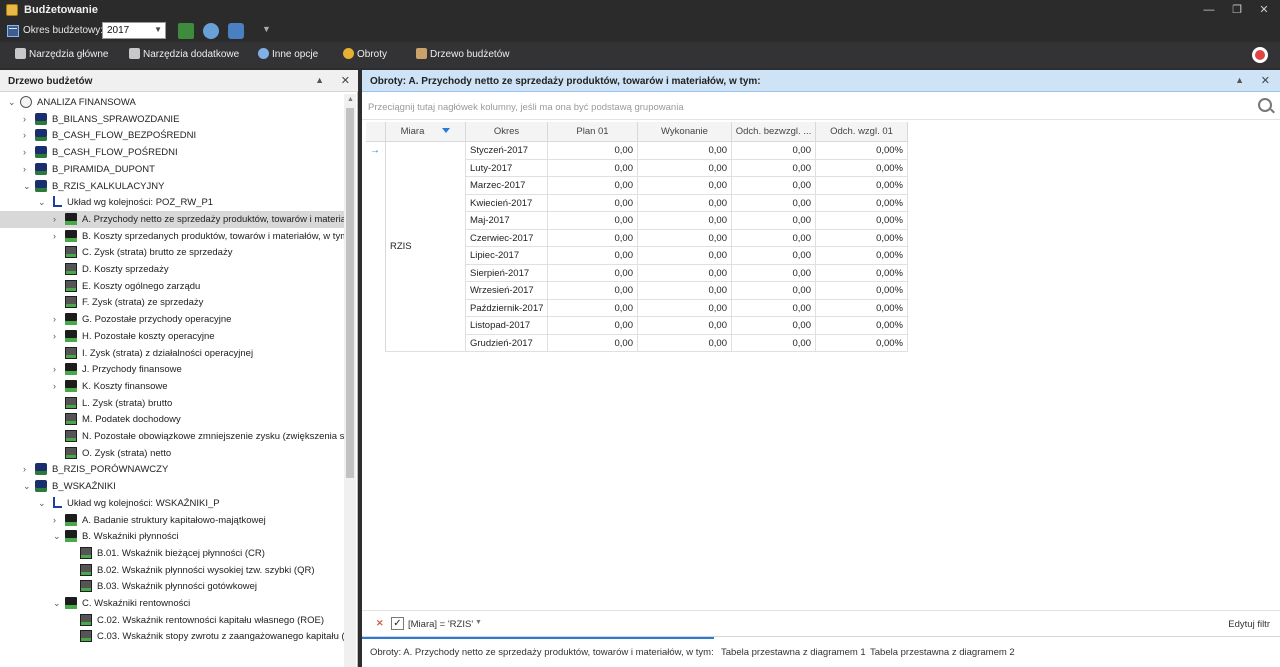 This screenshot has height=667, width=1280. I want to click on ribbon-budget-tree: Drzewo budżetów, so click(462, 55).